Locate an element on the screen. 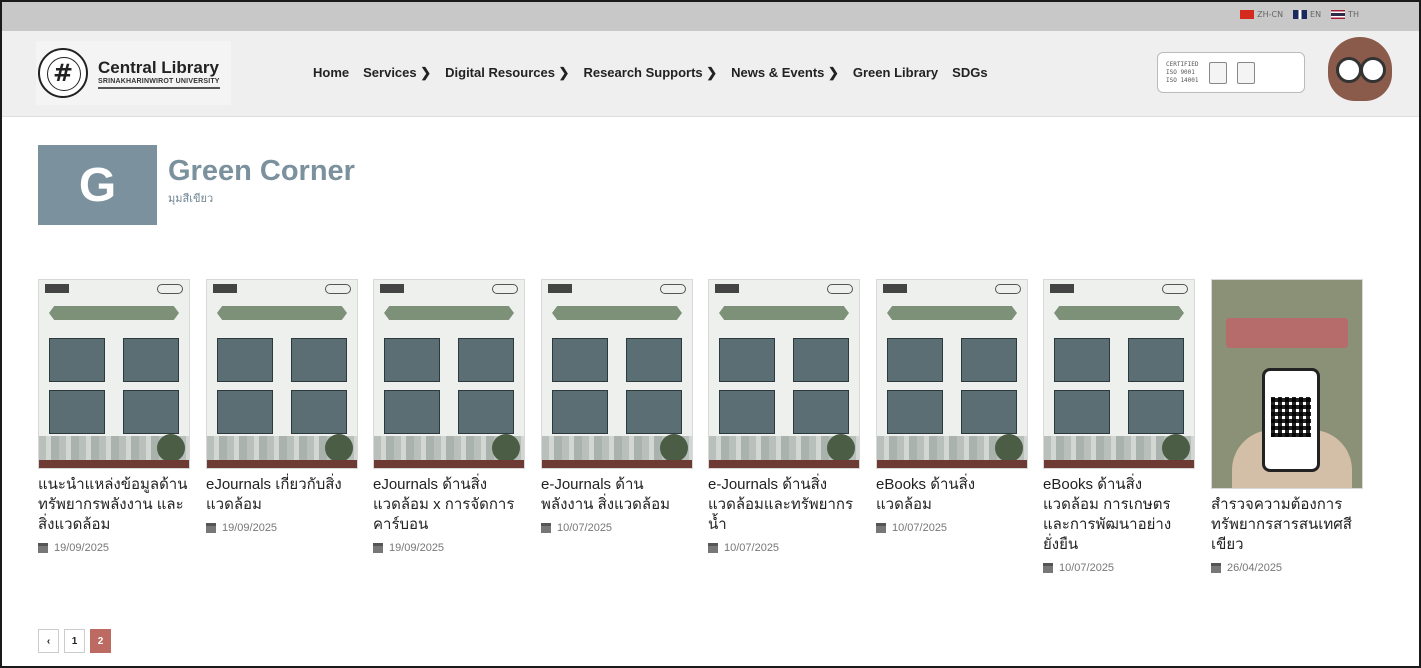 This screenshot has height=668, width=1421. post-date: 26/04/2025 is located at coordinates (1255, 568).